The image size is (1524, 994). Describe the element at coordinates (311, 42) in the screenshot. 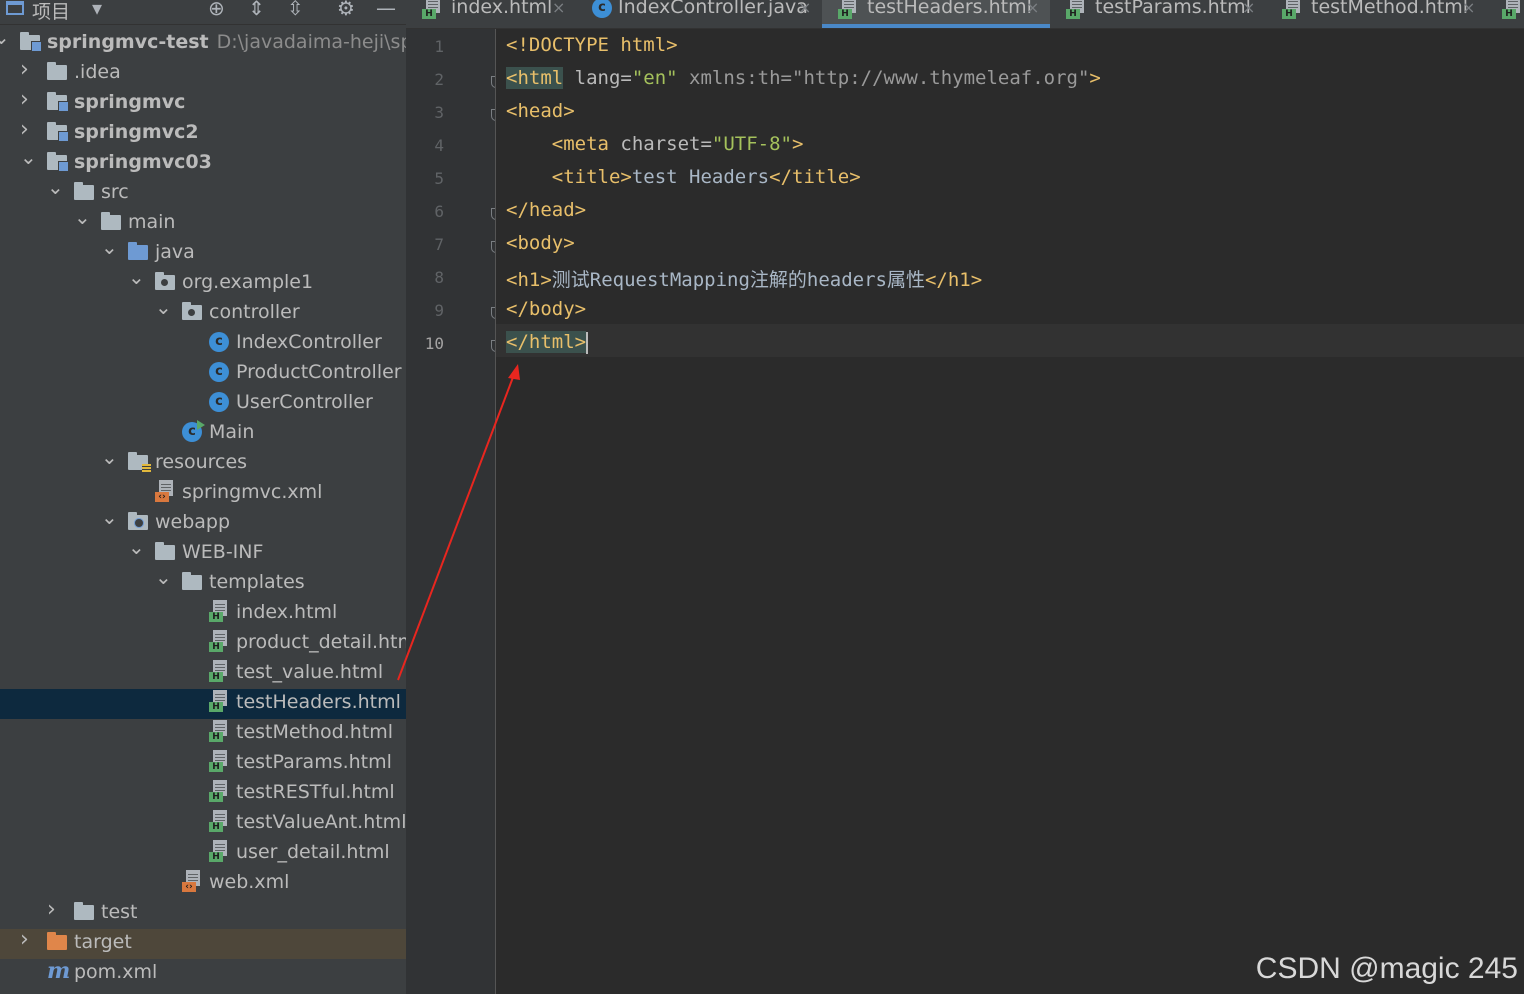

I see `project-path-hint: D:\javadaima-heji\spring` at that location.